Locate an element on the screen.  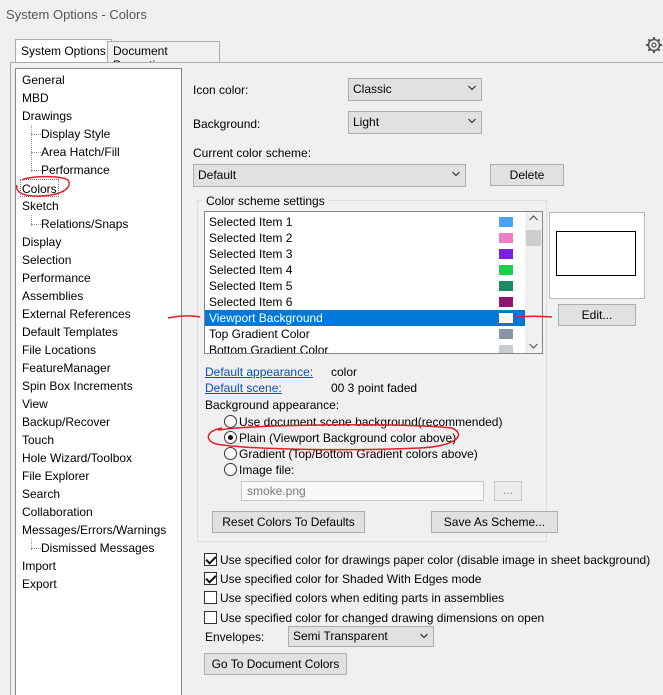
envelopes-select: Semi Transparent is located at coordinates (361, 636).